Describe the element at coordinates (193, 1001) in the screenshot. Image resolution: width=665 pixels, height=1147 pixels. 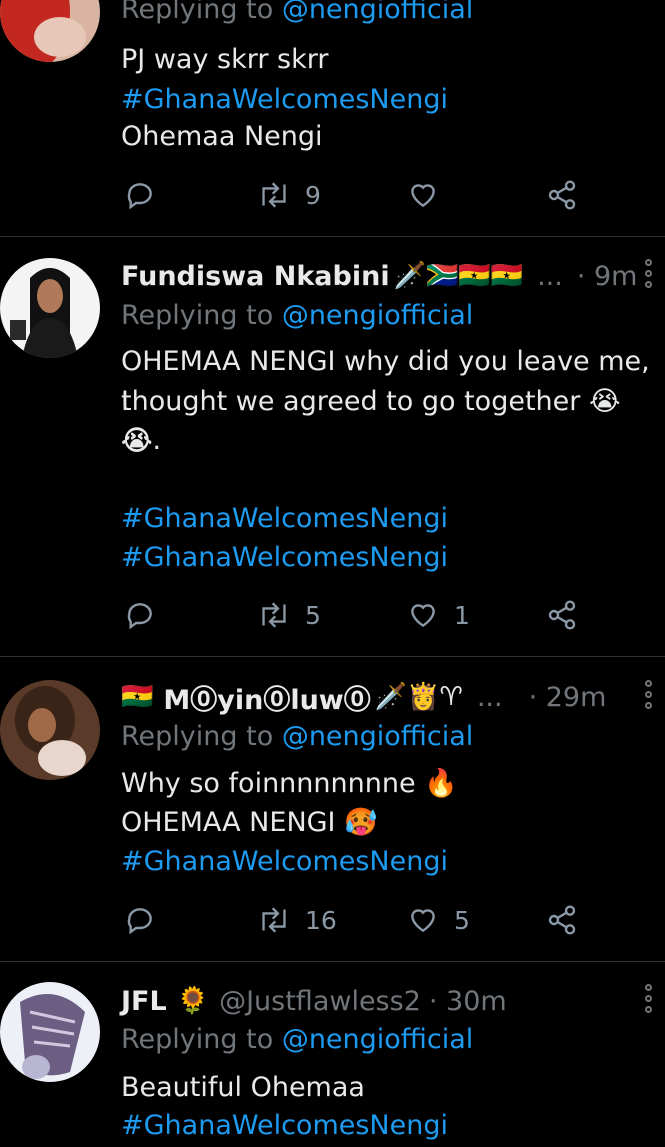
I see `name-emojis: 🌻` at that location.